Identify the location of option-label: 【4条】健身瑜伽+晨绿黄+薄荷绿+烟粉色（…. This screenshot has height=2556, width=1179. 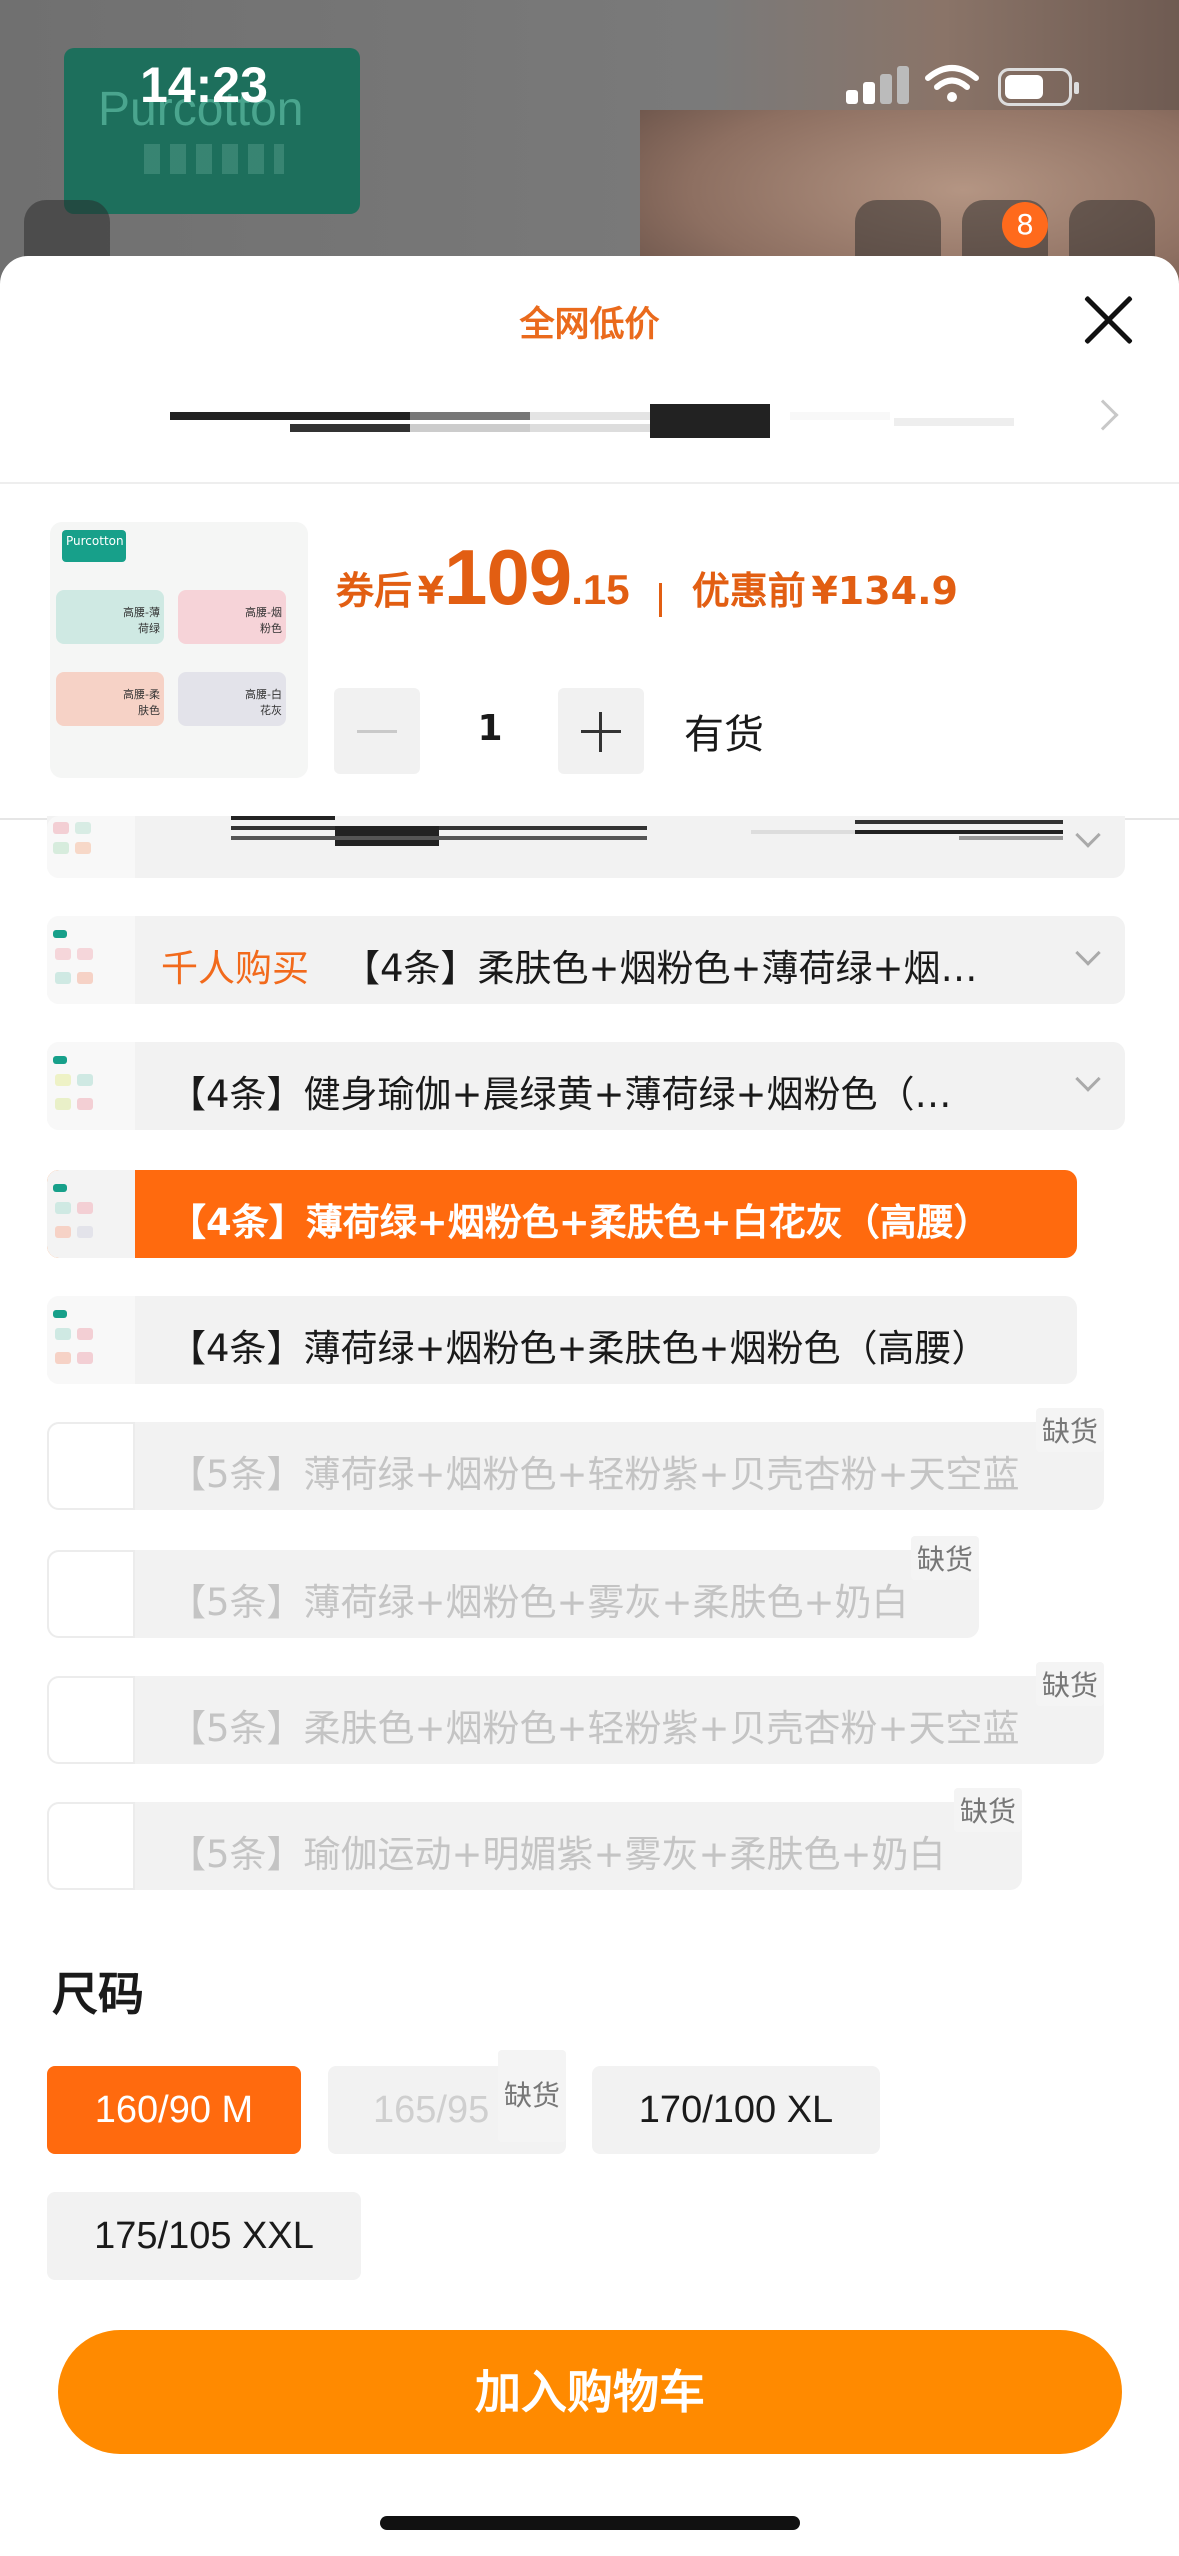
(560, 1094).